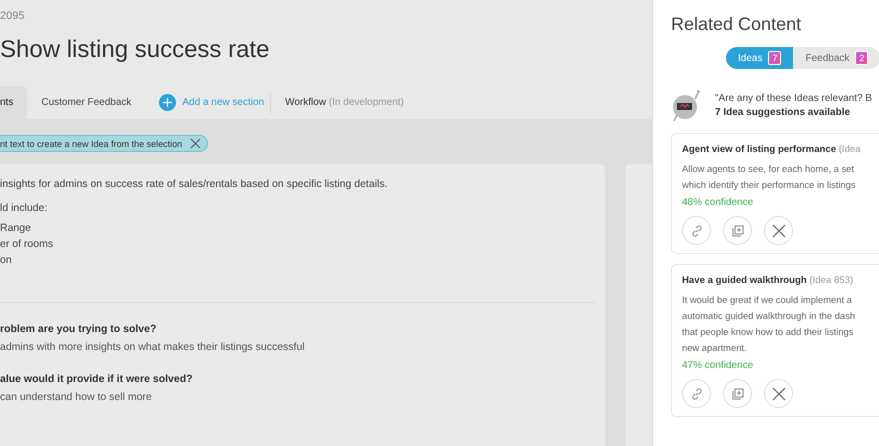 The image size is (879, 446). What do you see at coordinates (715, 348) in the screenshot?
I see `suggestion-text: new apartment.` at bounding box center [715, 348].